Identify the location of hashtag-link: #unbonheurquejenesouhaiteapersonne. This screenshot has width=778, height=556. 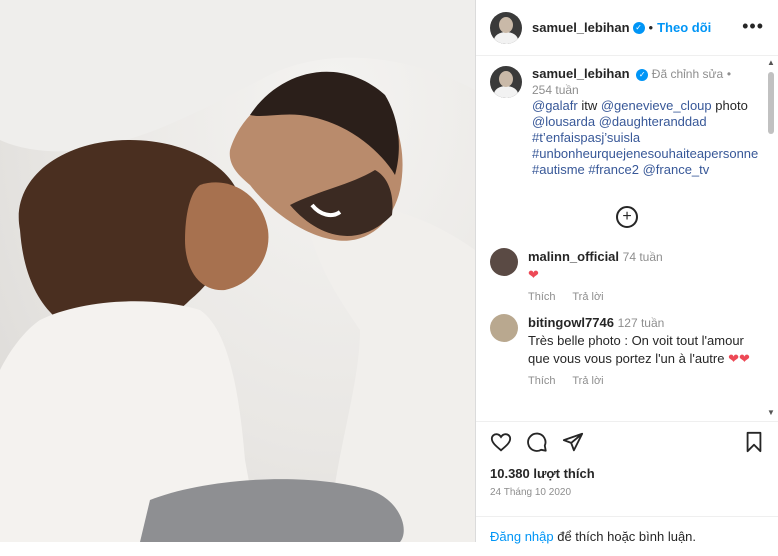
(645, 153).